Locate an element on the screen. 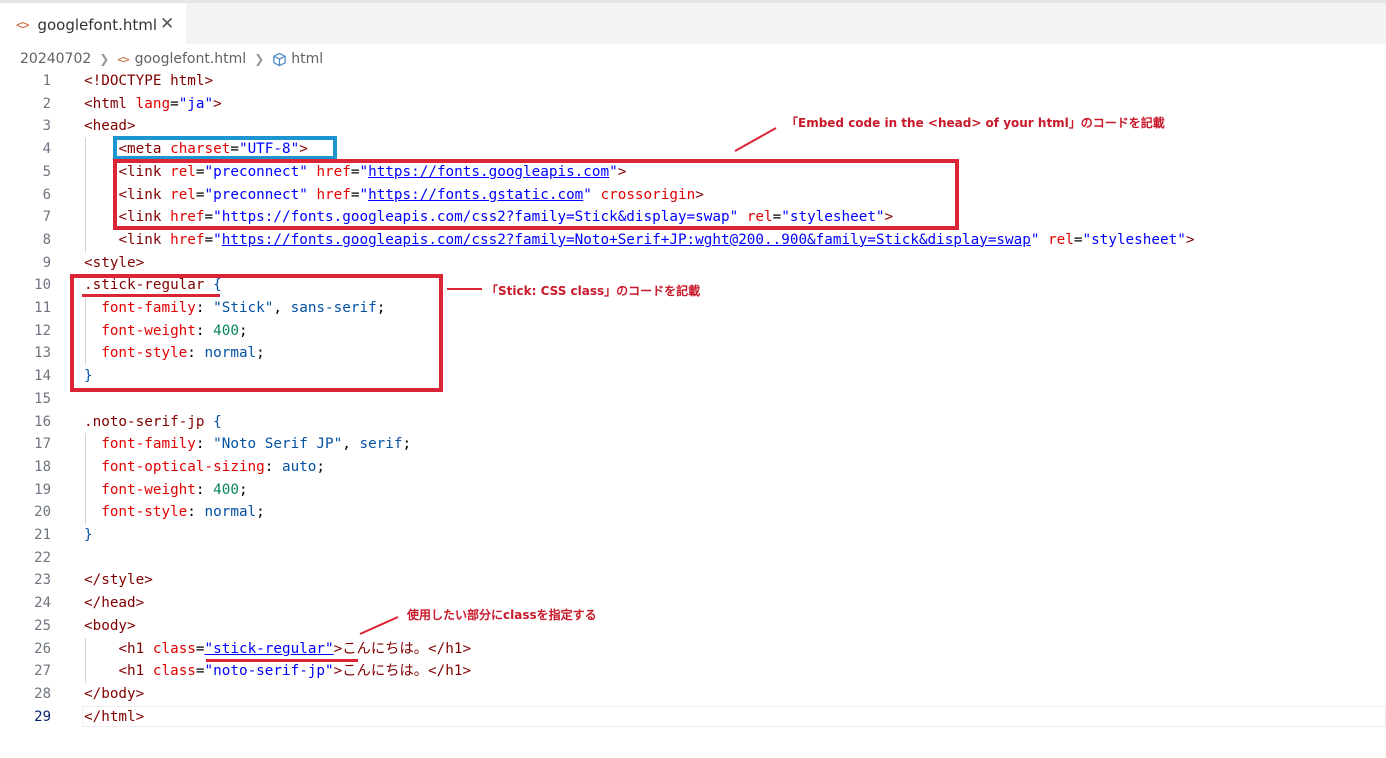 This screenshot has width=1386, height=758. css-class-annotation: 「Stick: CSS class」のコードを記載 is located at coordinates (593, 291).